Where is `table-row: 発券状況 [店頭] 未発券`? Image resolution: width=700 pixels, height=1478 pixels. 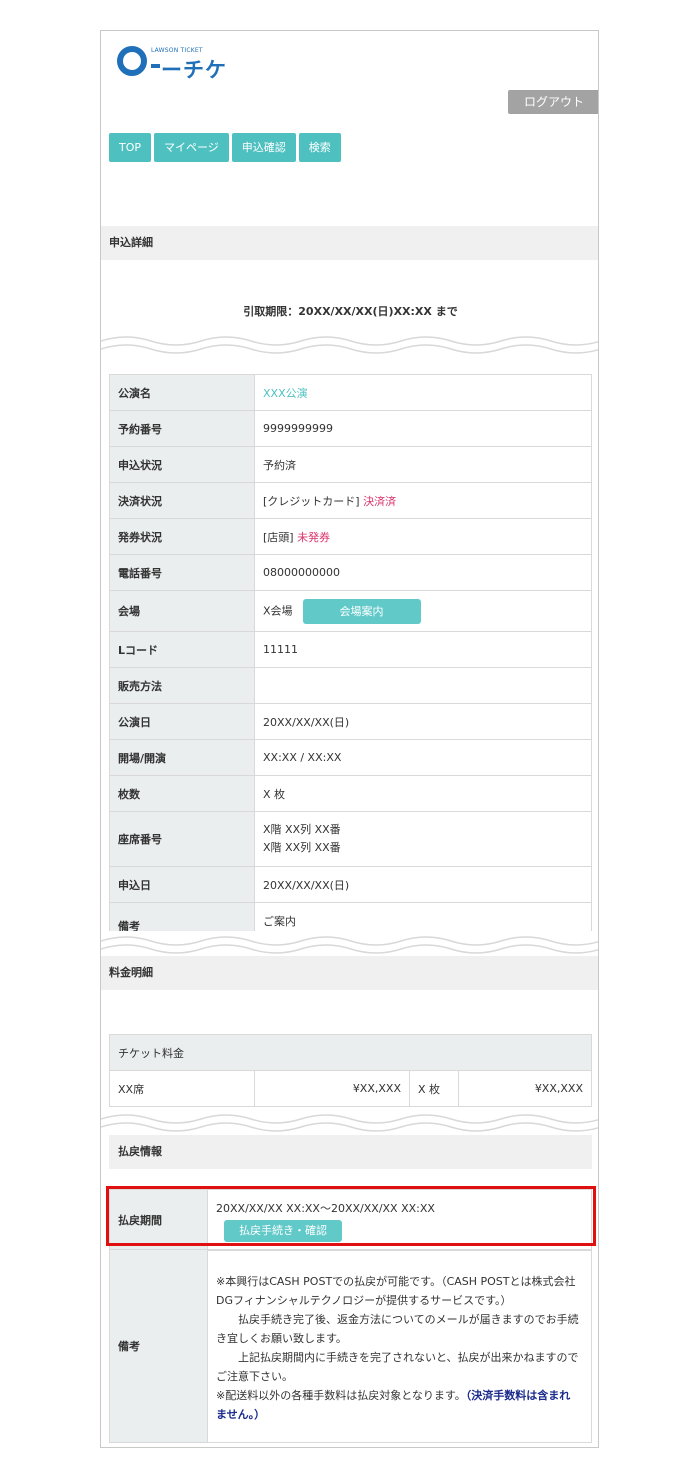 table-row: 発券状況 [店頭] 未発券 is located at coordinates (350, 536).